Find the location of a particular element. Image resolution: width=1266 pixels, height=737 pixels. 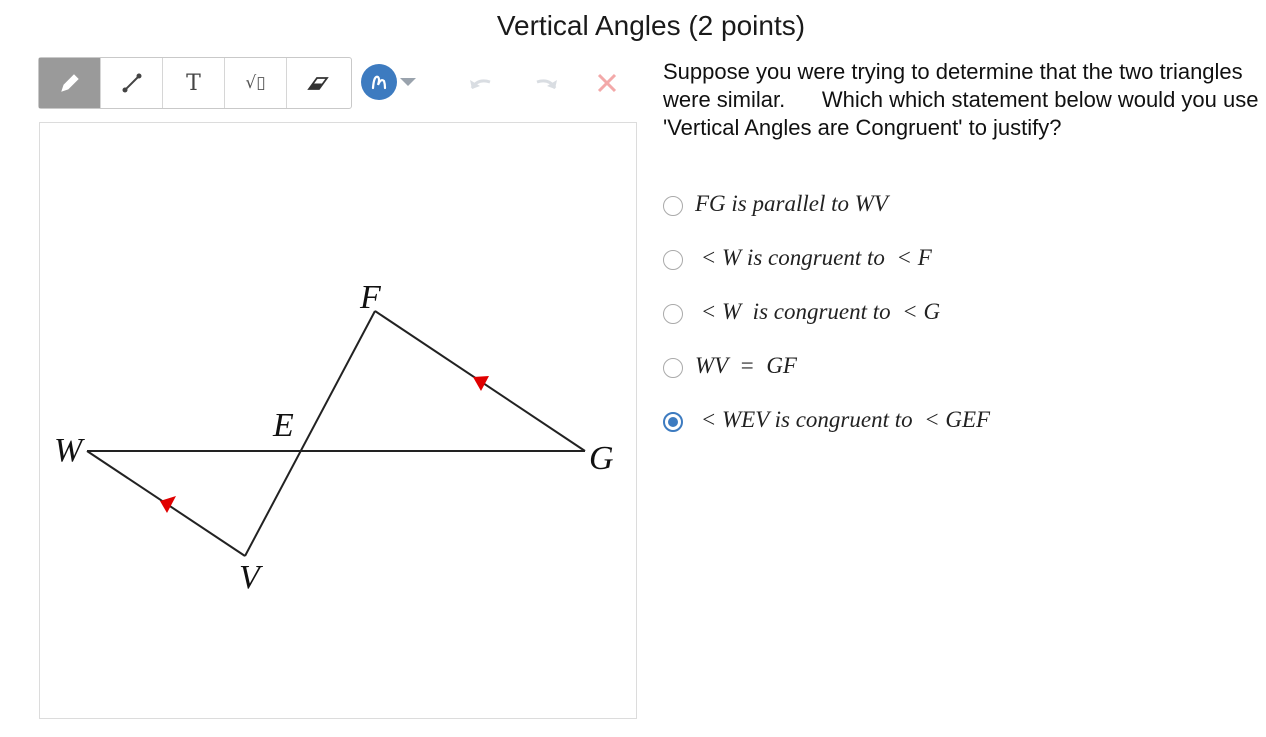

pencil-icon is located at coordinates (69, 83).